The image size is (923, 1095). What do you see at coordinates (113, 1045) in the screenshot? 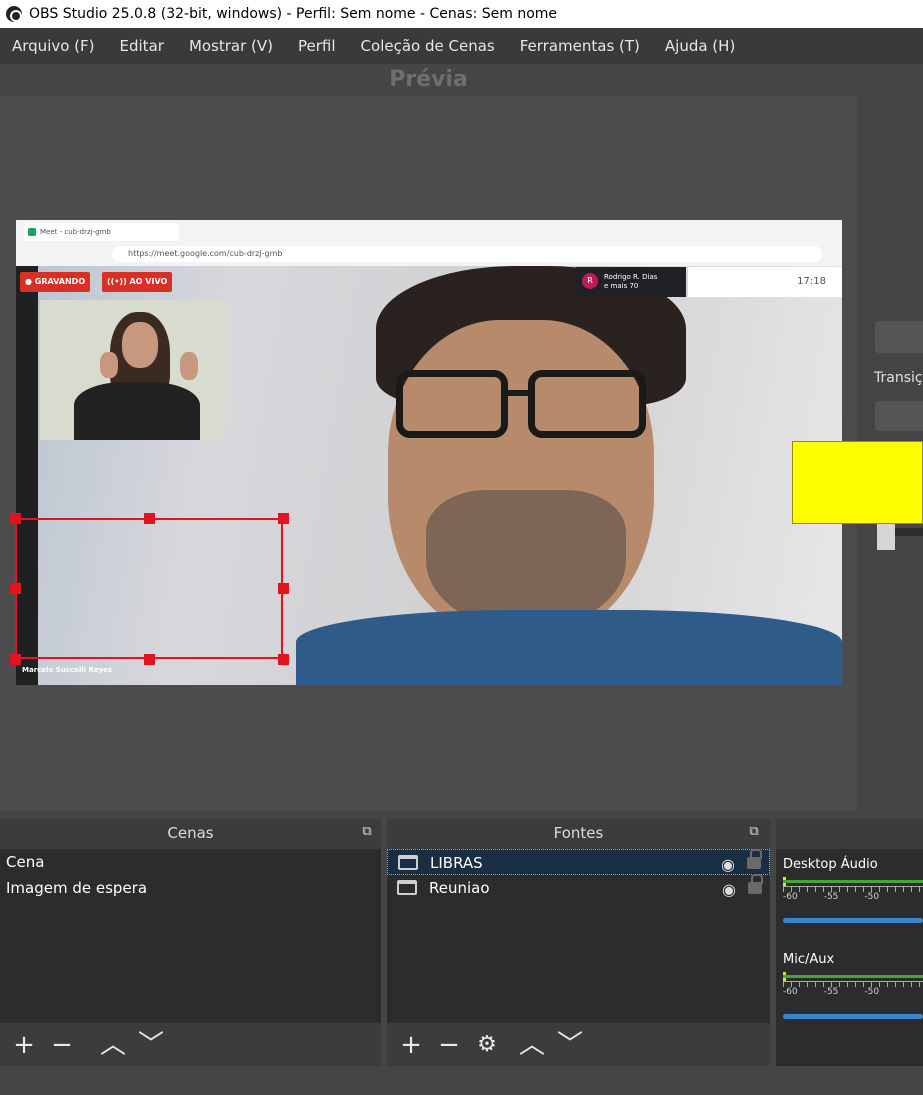
I see `move-scene-up-button: ︿` at bounding box center [113, 1045].